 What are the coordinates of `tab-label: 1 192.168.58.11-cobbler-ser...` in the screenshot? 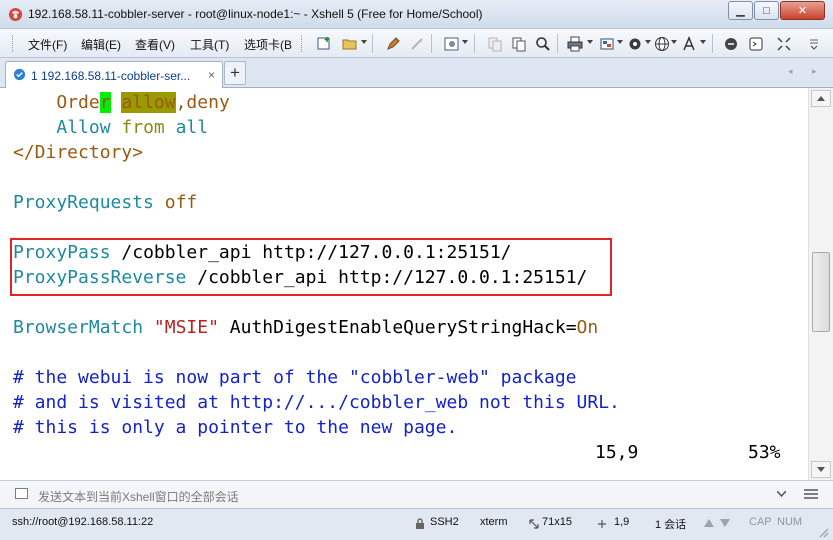 It's located at (111, 76).